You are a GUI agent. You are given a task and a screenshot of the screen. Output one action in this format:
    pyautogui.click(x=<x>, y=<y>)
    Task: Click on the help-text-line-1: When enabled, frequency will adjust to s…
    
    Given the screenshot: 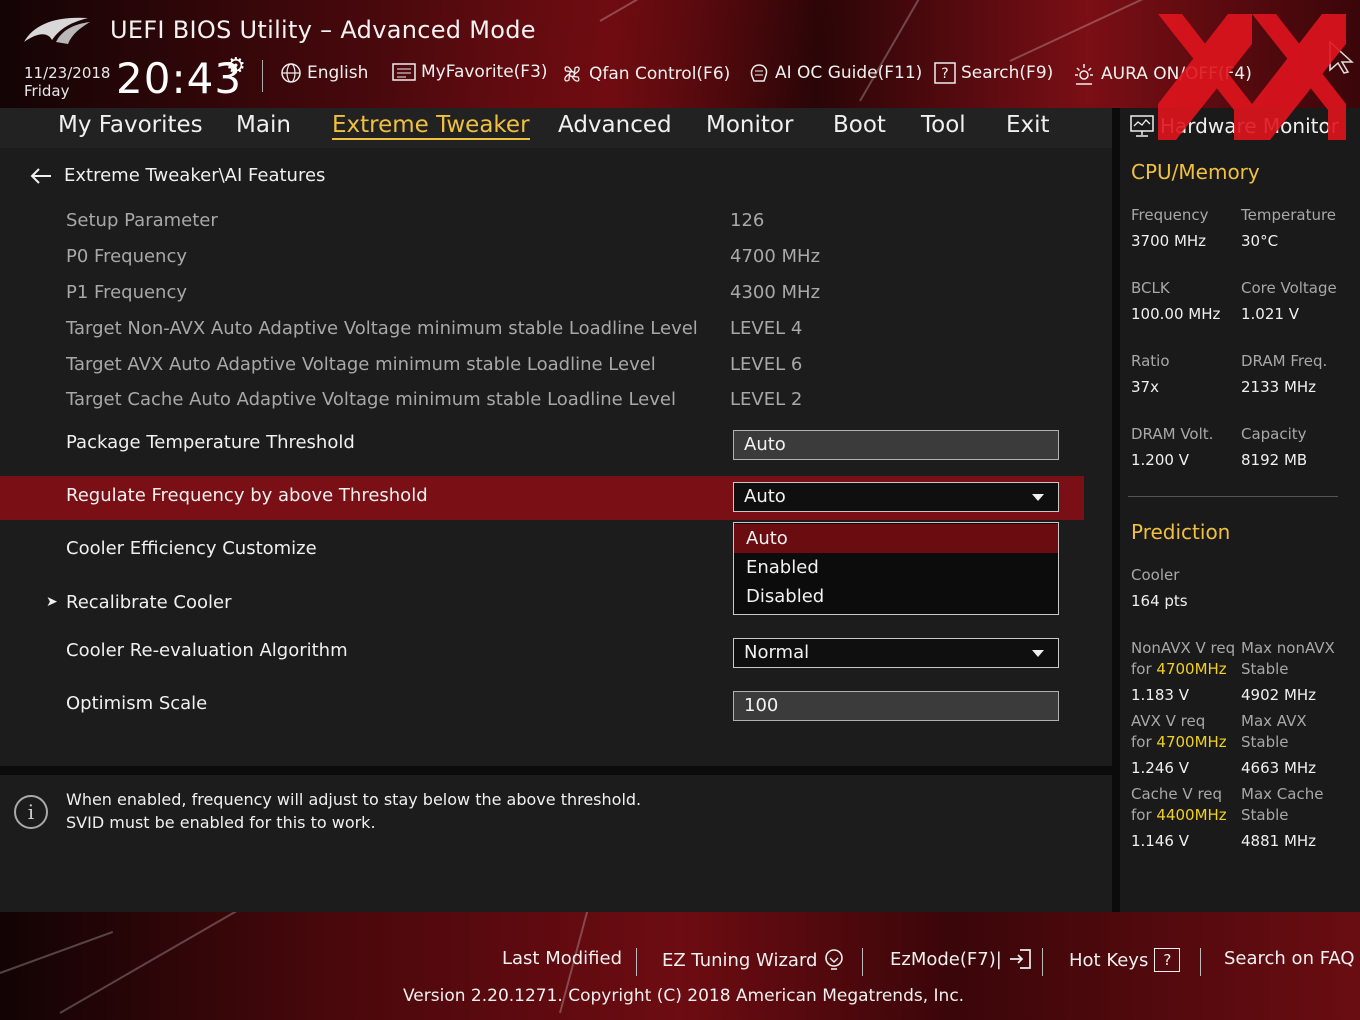 What is the action you would take?
    pyautogui.click(x=354, y=799)
    